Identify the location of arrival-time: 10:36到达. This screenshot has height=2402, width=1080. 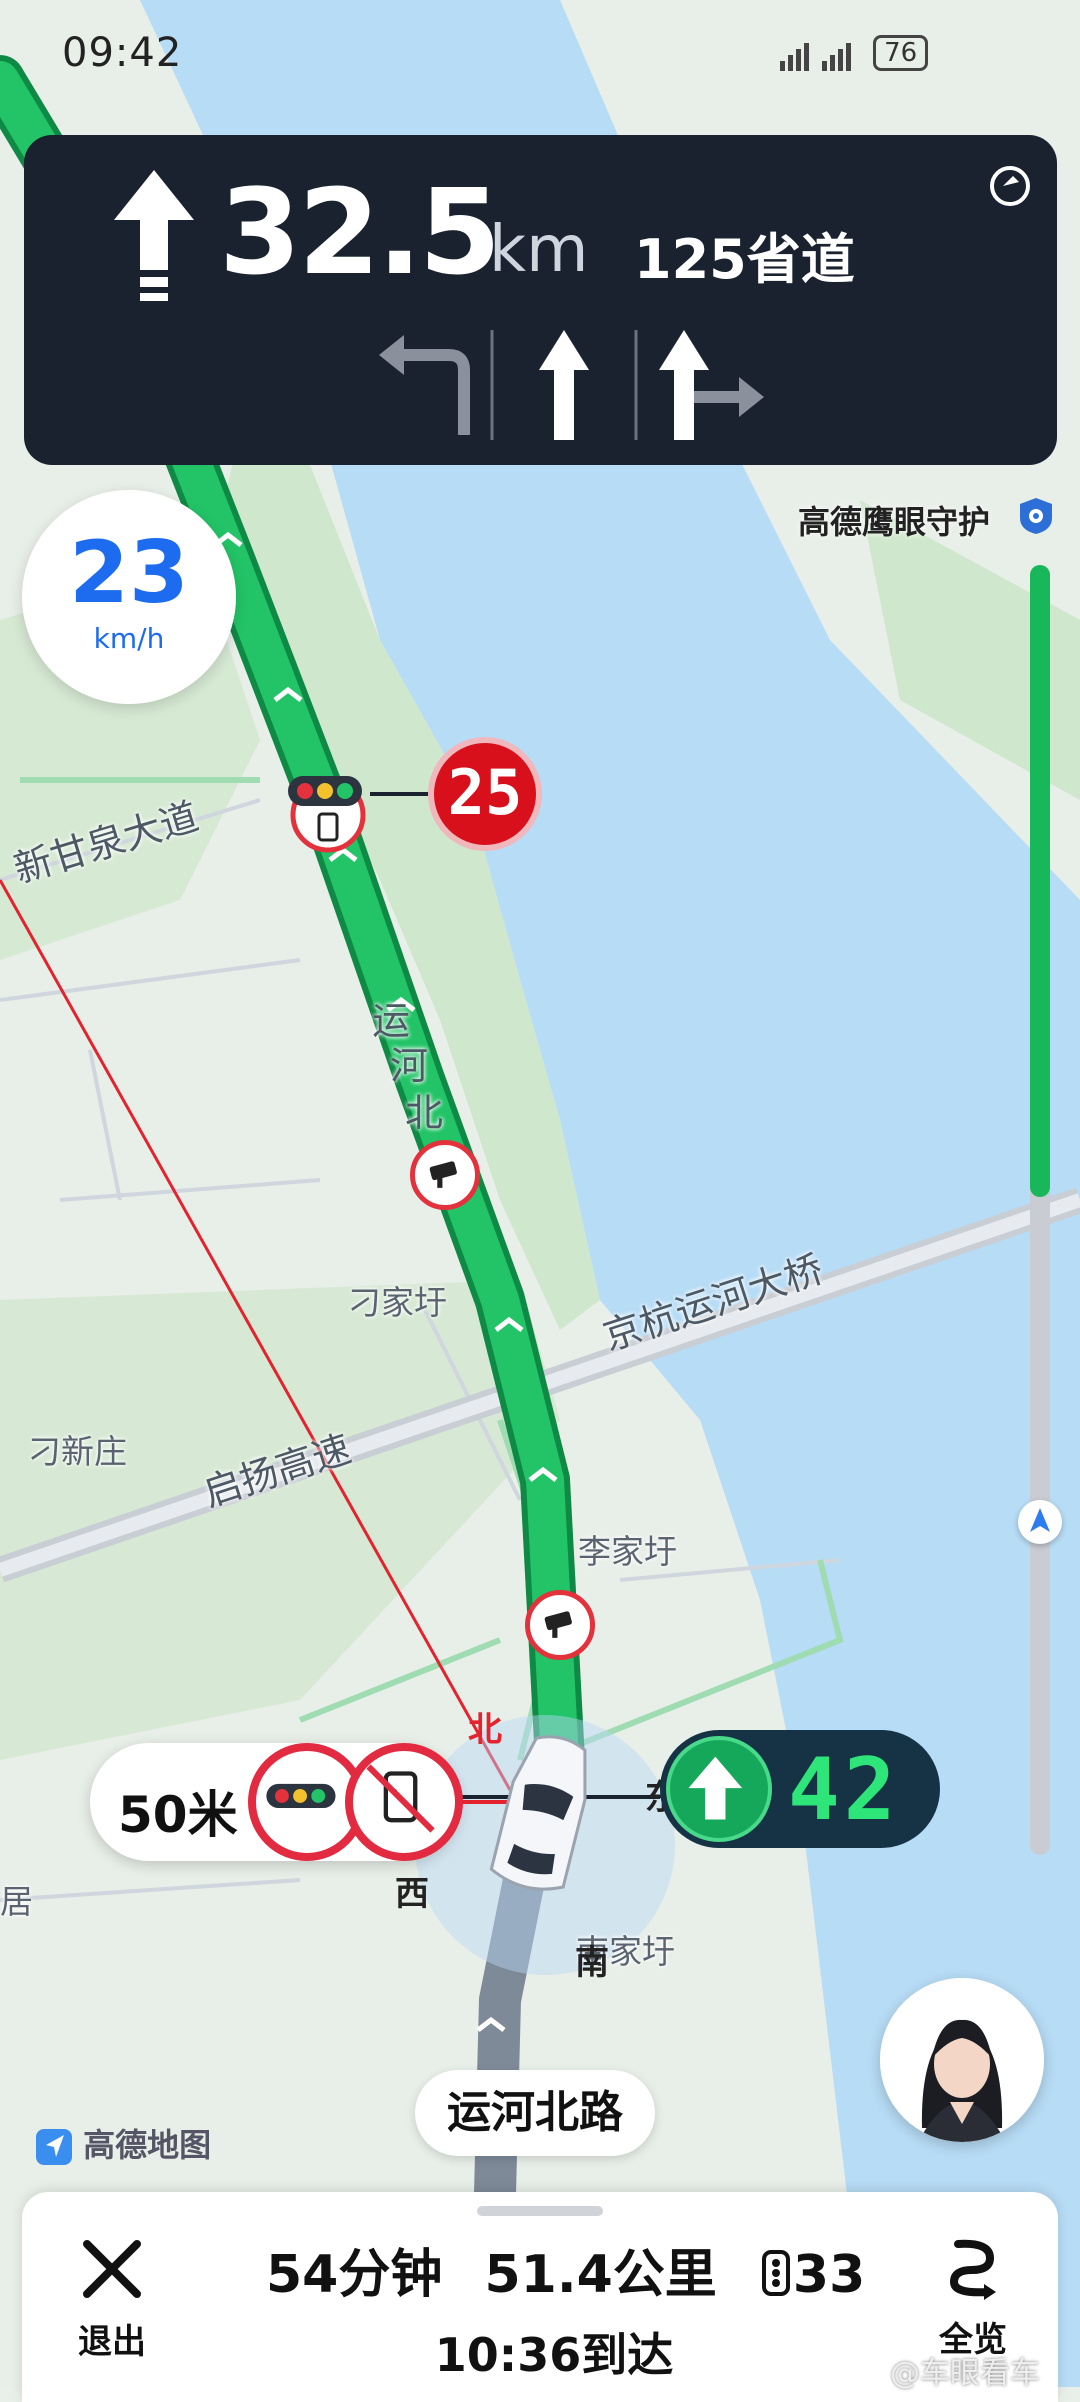
(554, 2355).